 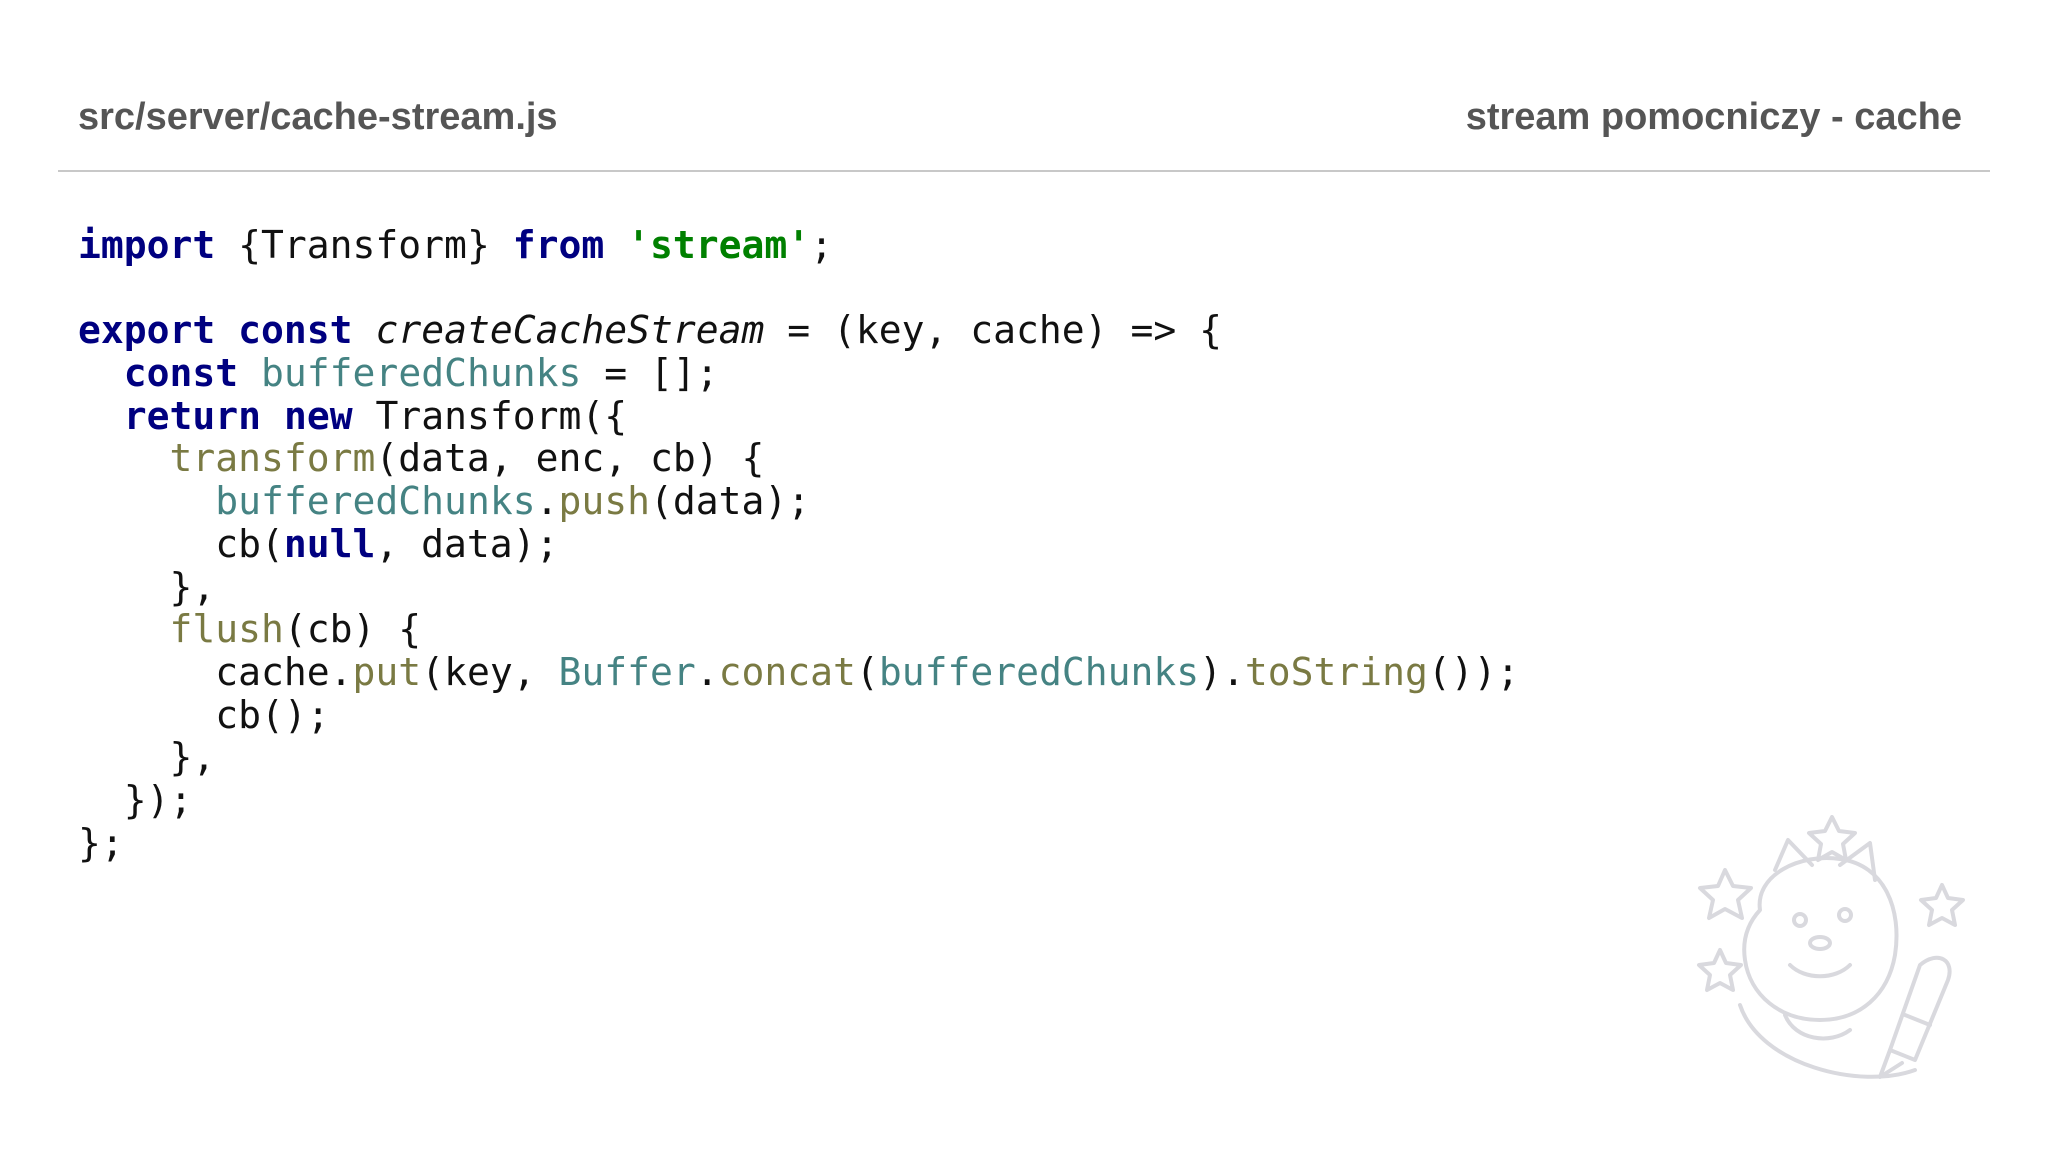 What do you see at coordinates (318, 415) in the screenshot?
I see `code-token-keyword: new` at bounding box center [318, 415].